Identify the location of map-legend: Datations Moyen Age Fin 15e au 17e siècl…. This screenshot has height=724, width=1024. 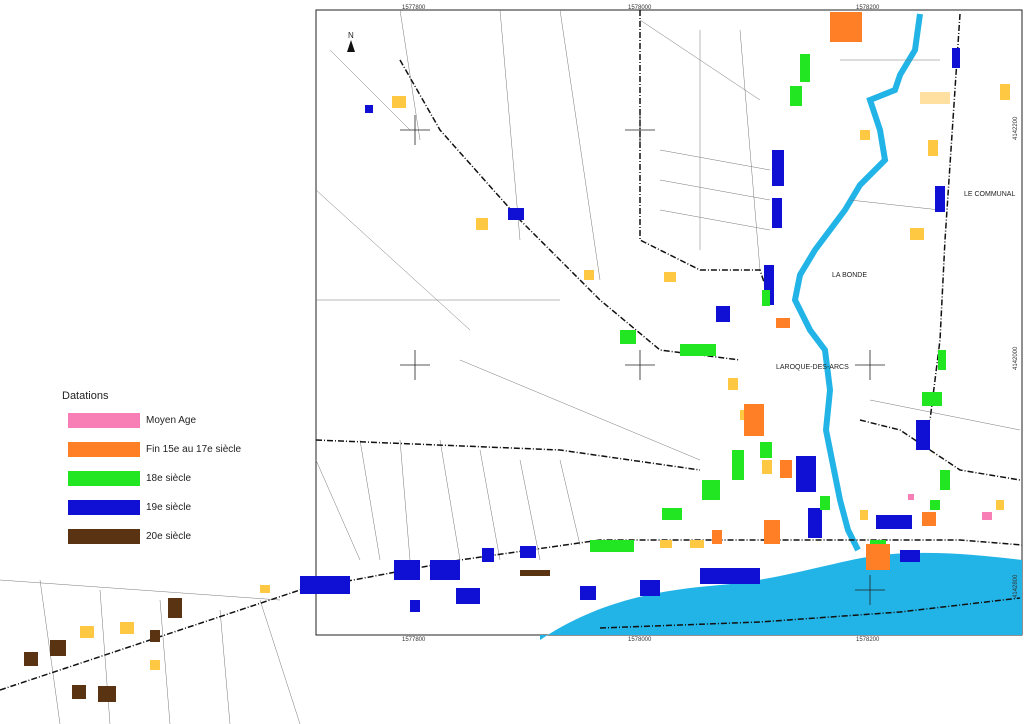
(162, 472).